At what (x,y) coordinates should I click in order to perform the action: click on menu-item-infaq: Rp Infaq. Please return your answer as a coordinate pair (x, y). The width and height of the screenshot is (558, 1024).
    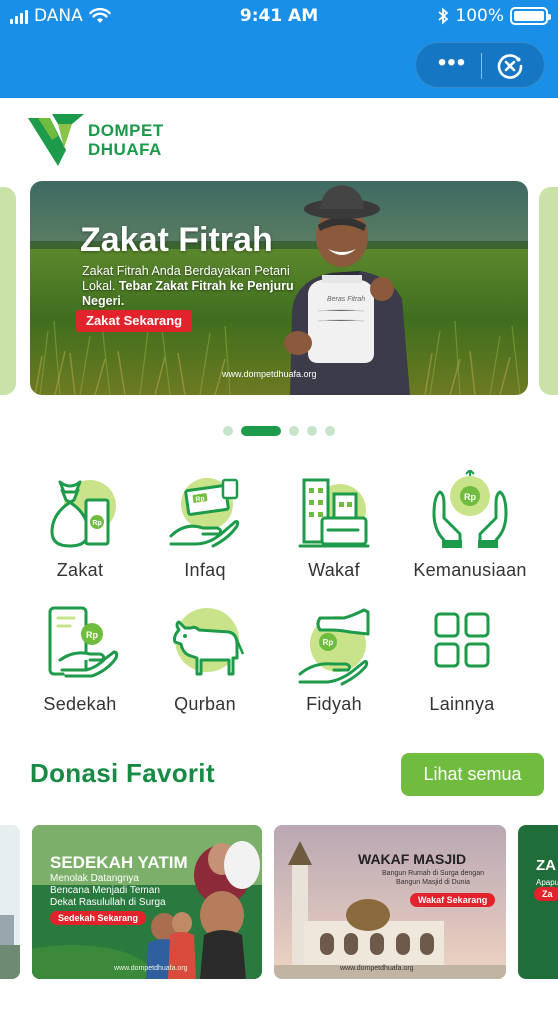
    Looking at the image, I should click on (205, 525).